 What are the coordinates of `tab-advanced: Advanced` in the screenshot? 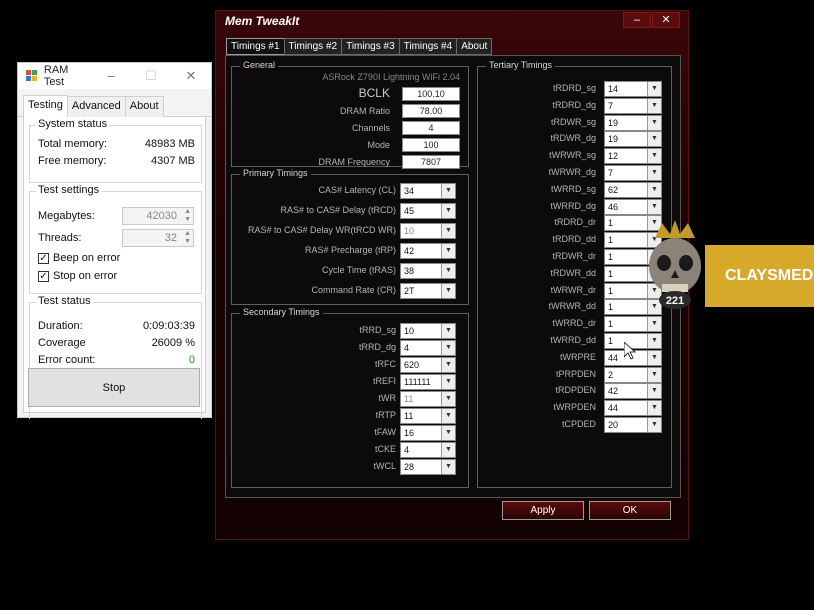 It's located at (96, 106).